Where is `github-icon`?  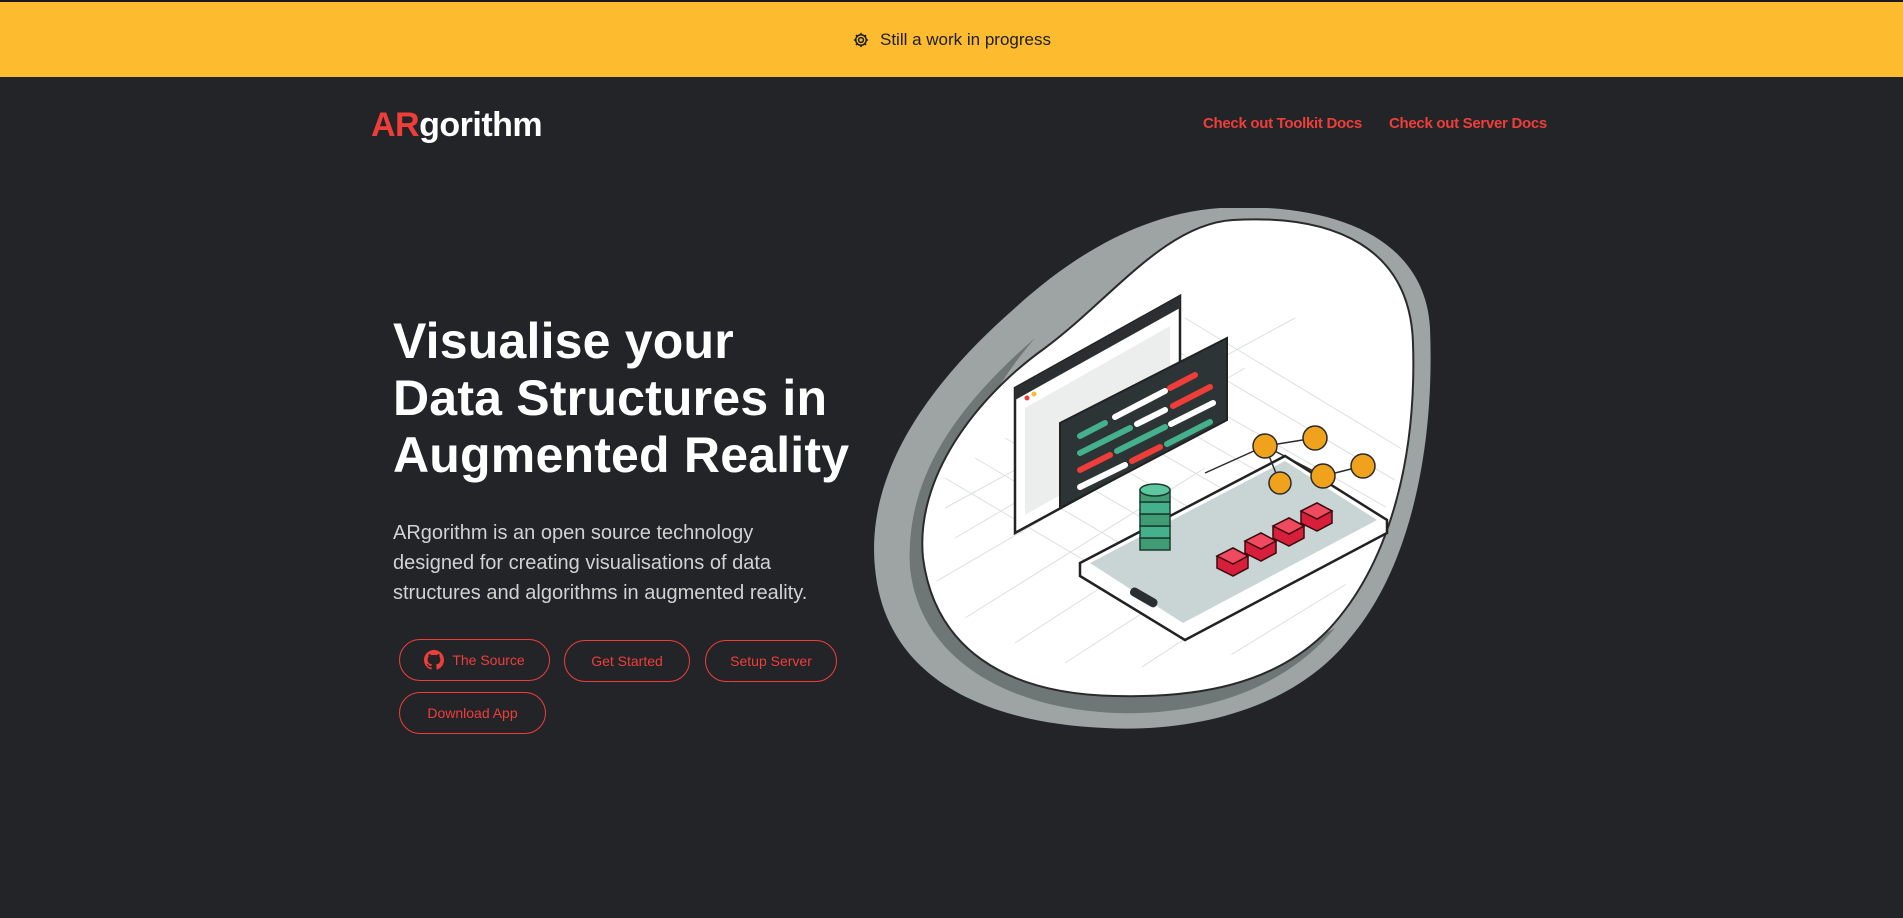 github-icon is located at coordinates (434, 660).